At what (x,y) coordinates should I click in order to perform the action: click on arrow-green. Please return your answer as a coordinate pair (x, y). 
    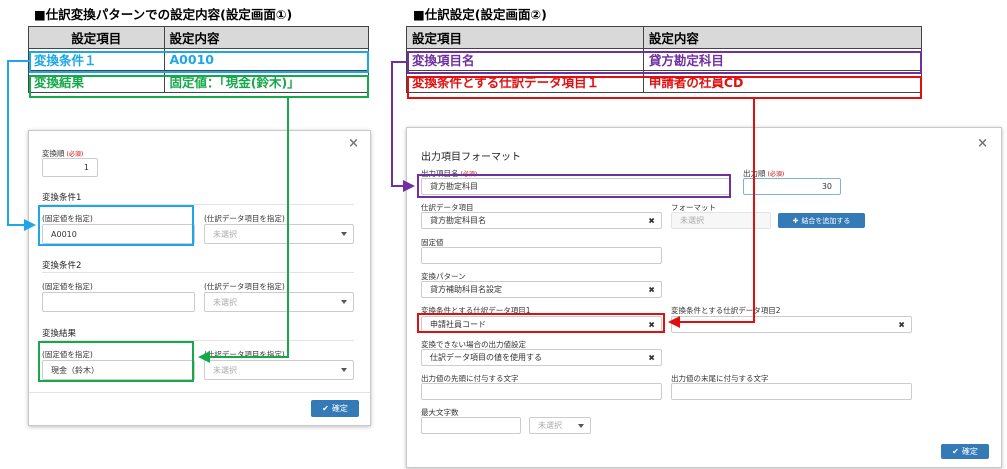
    Looking at the image, I should click on (243, 230).